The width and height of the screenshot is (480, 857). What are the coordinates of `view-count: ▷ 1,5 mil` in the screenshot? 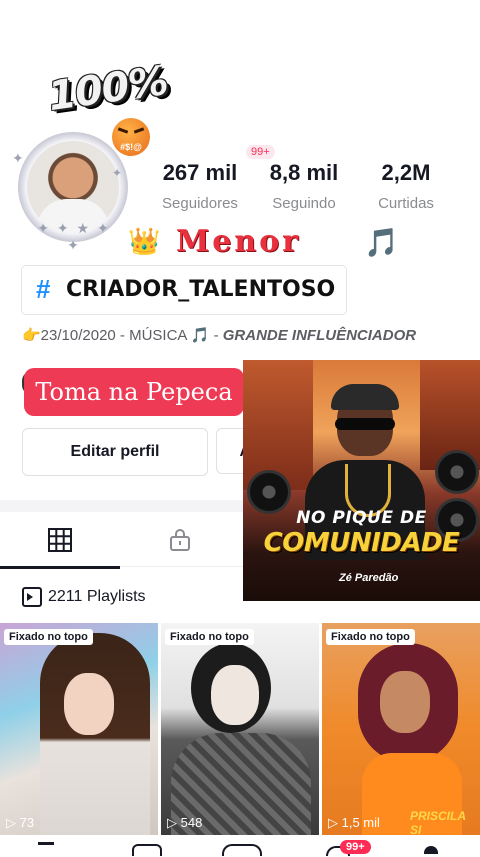 It's located at (354, 822).